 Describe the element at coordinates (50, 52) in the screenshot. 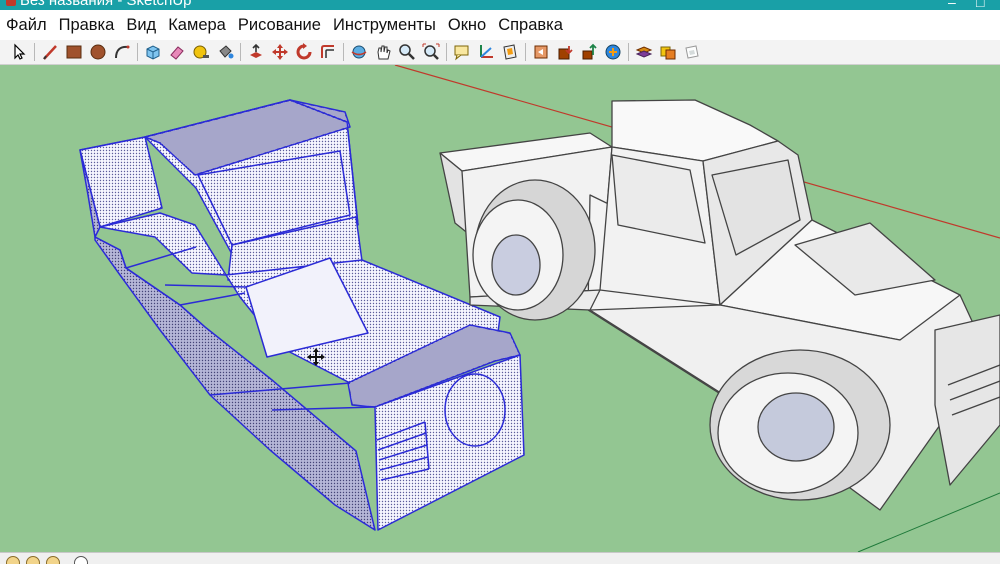

I see `line-tool-icon` at that location.